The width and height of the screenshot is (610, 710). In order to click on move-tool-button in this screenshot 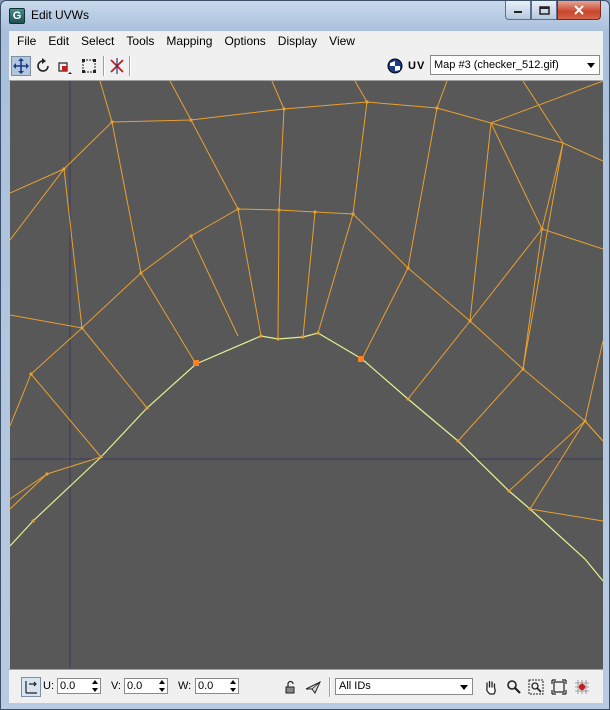, I will do `click(21, 66)`.